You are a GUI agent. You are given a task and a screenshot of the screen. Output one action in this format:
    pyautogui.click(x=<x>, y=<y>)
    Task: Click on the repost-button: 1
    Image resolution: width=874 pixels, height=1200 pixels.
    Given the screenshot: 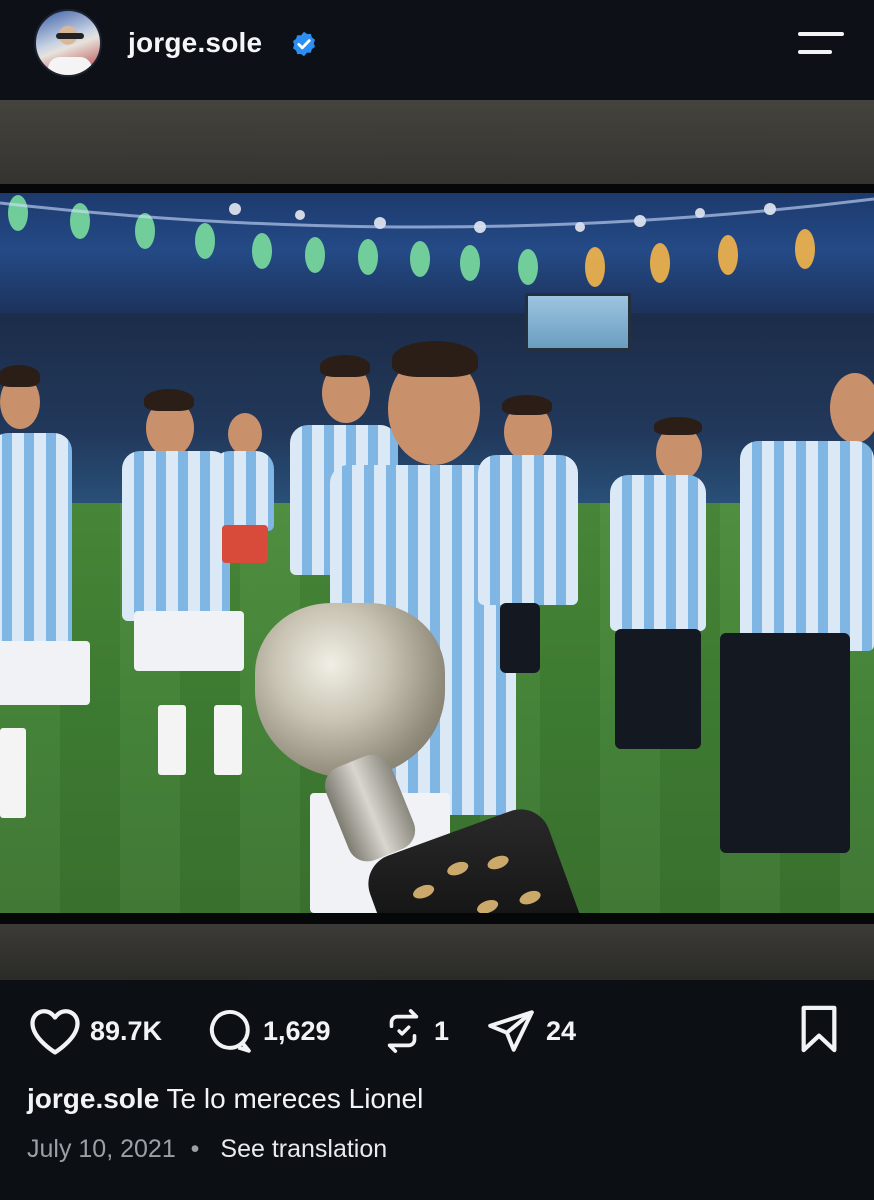 What is the action you would take?
    pyautogui.click(x=414, y=1031)
    